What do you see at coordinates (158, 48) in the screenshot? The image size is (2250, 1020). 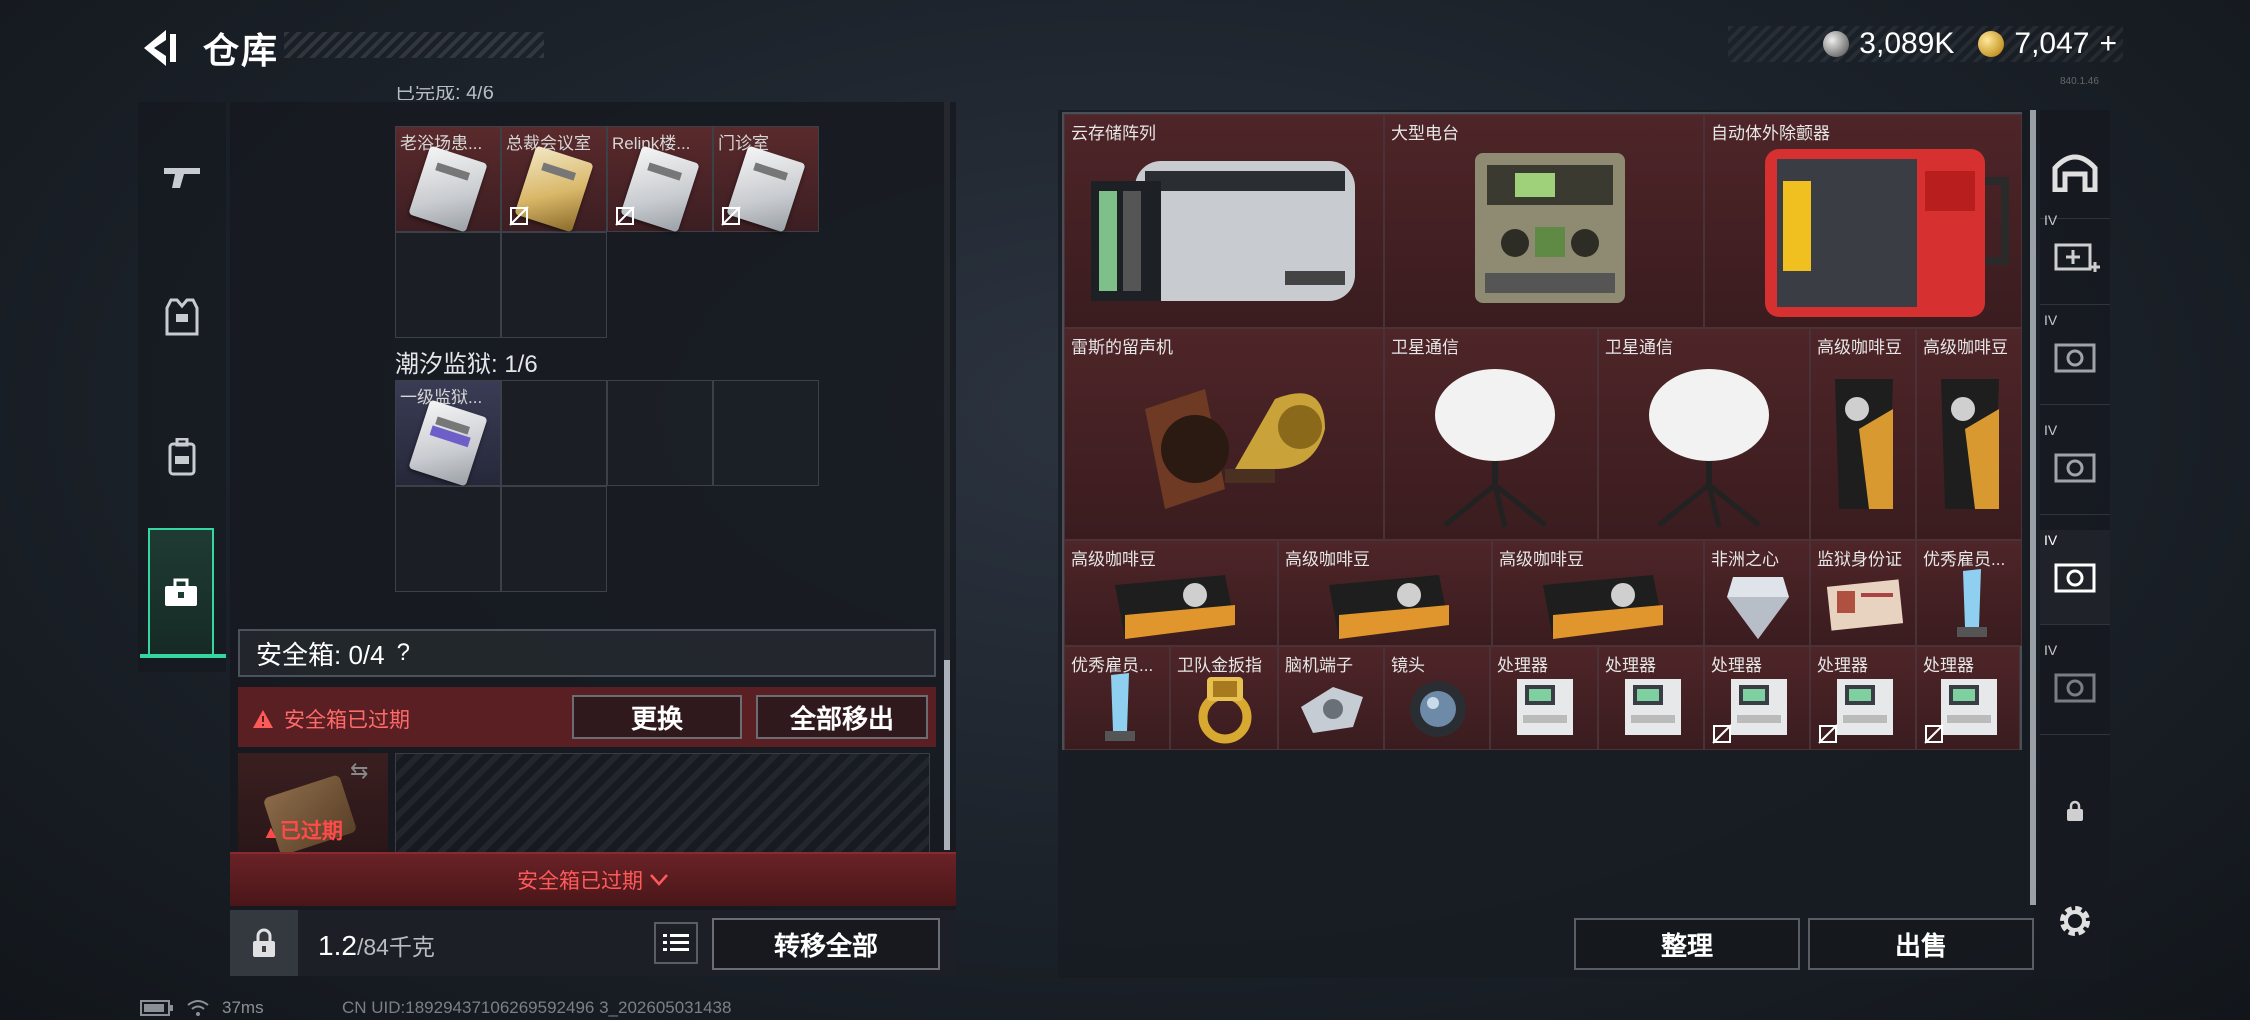 I see `back-arrow-icon` at bounding box center [158, 48].